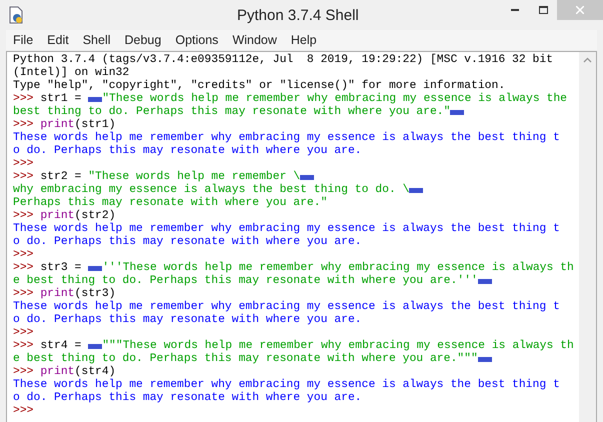 Image resolution: width=603 pixels, height=422 pixels. I want to click on code-text: str1 =, so click(61, 99).